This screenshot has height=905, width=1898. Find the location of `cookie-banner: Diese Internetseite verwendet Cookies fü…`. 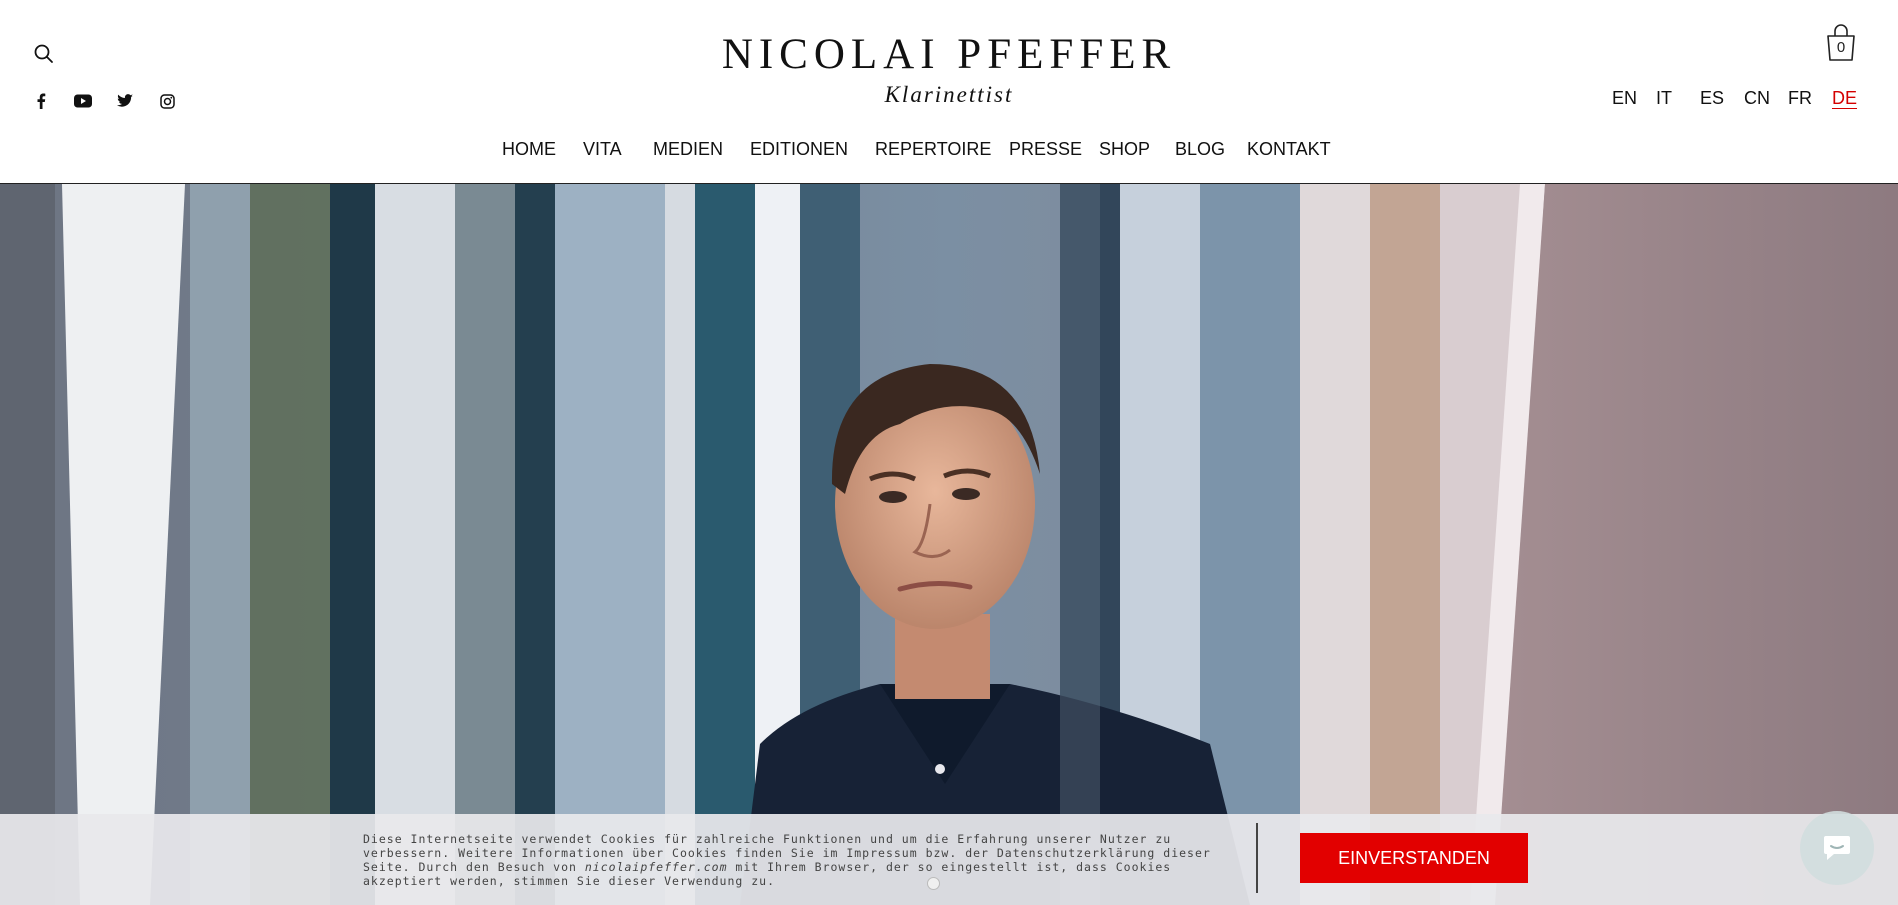

cookie-banner: Diese Internetseite verwendet Cookies fü… is located at coordinates (949, 859).